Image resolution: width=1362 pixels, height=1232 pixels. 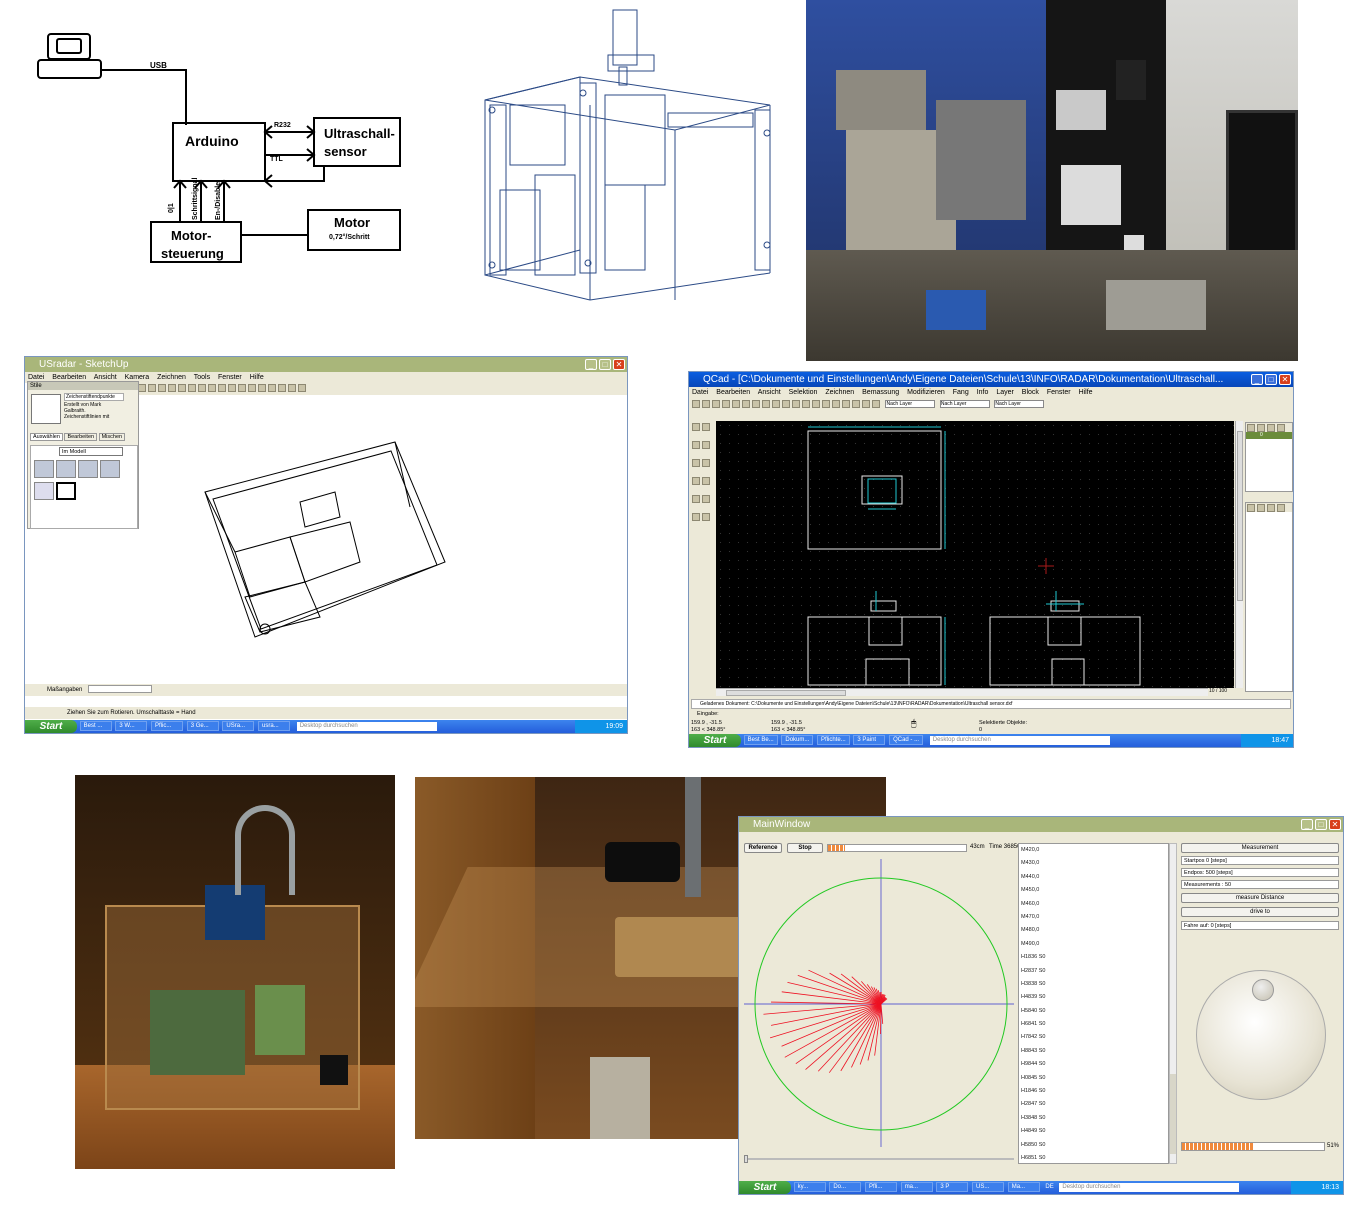 What do you see at coordinates (137, 377) in the screenshot?
I see `menu-kamera: Kamera` at bounding box center [137, 377].